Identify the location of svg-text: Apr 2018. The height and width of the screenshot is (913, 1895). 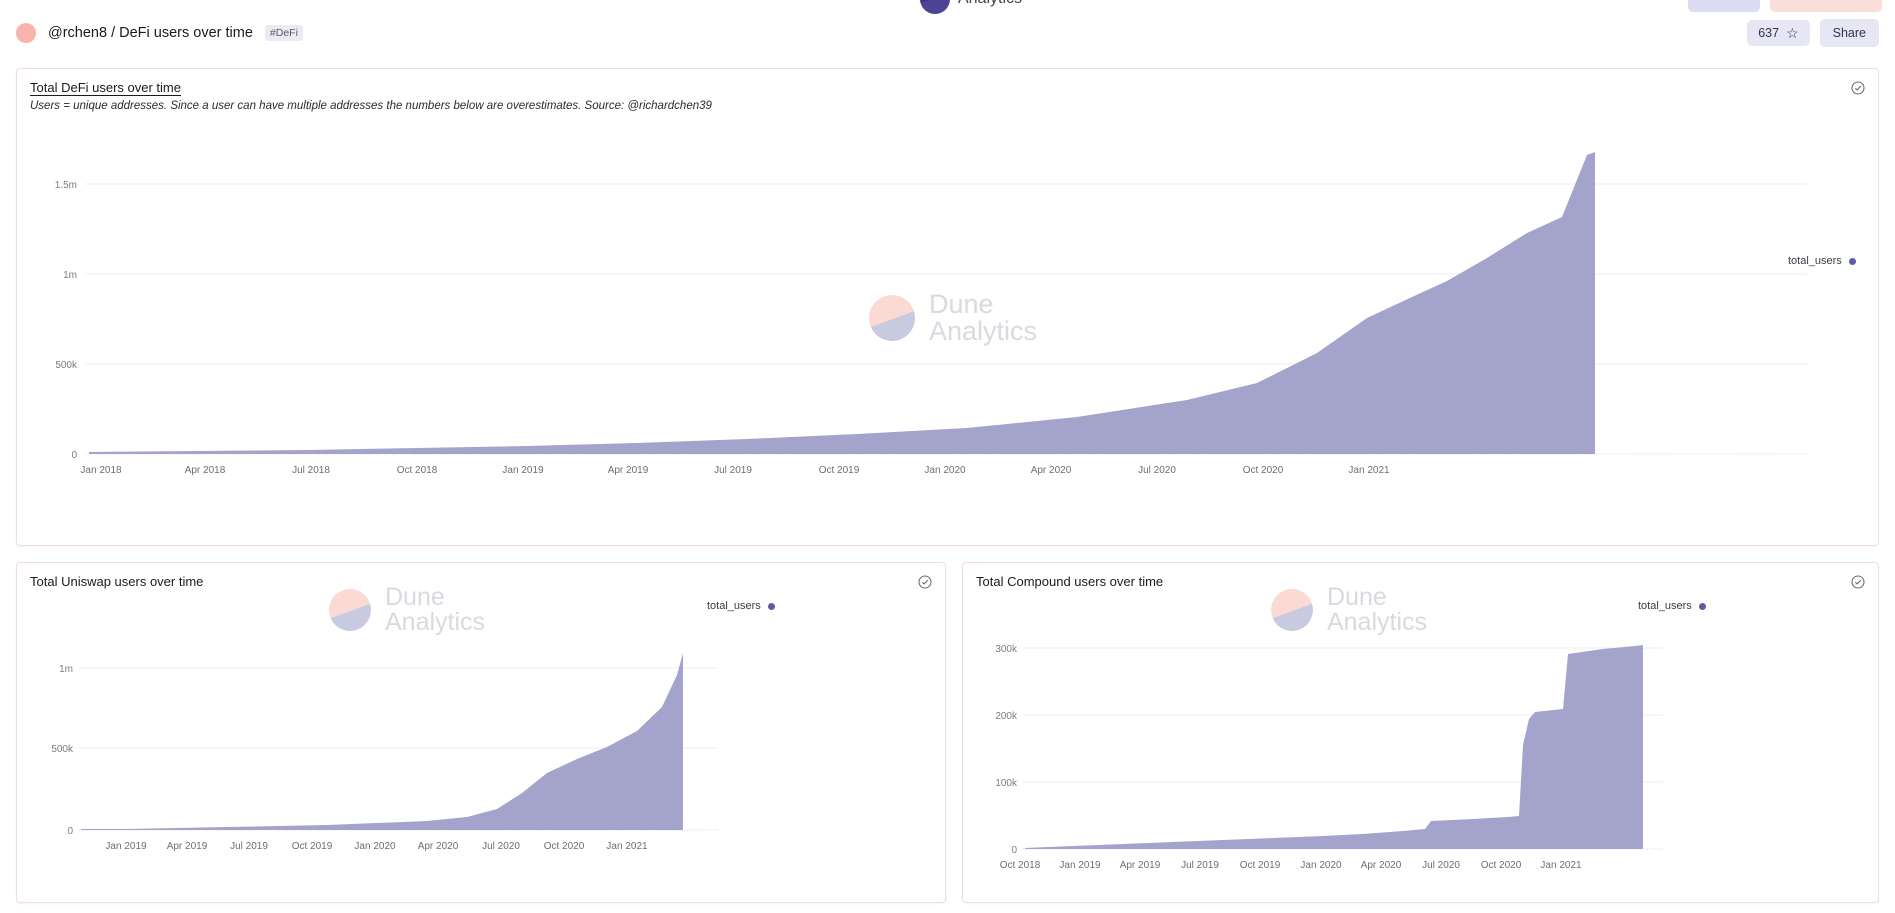
(205, 470).